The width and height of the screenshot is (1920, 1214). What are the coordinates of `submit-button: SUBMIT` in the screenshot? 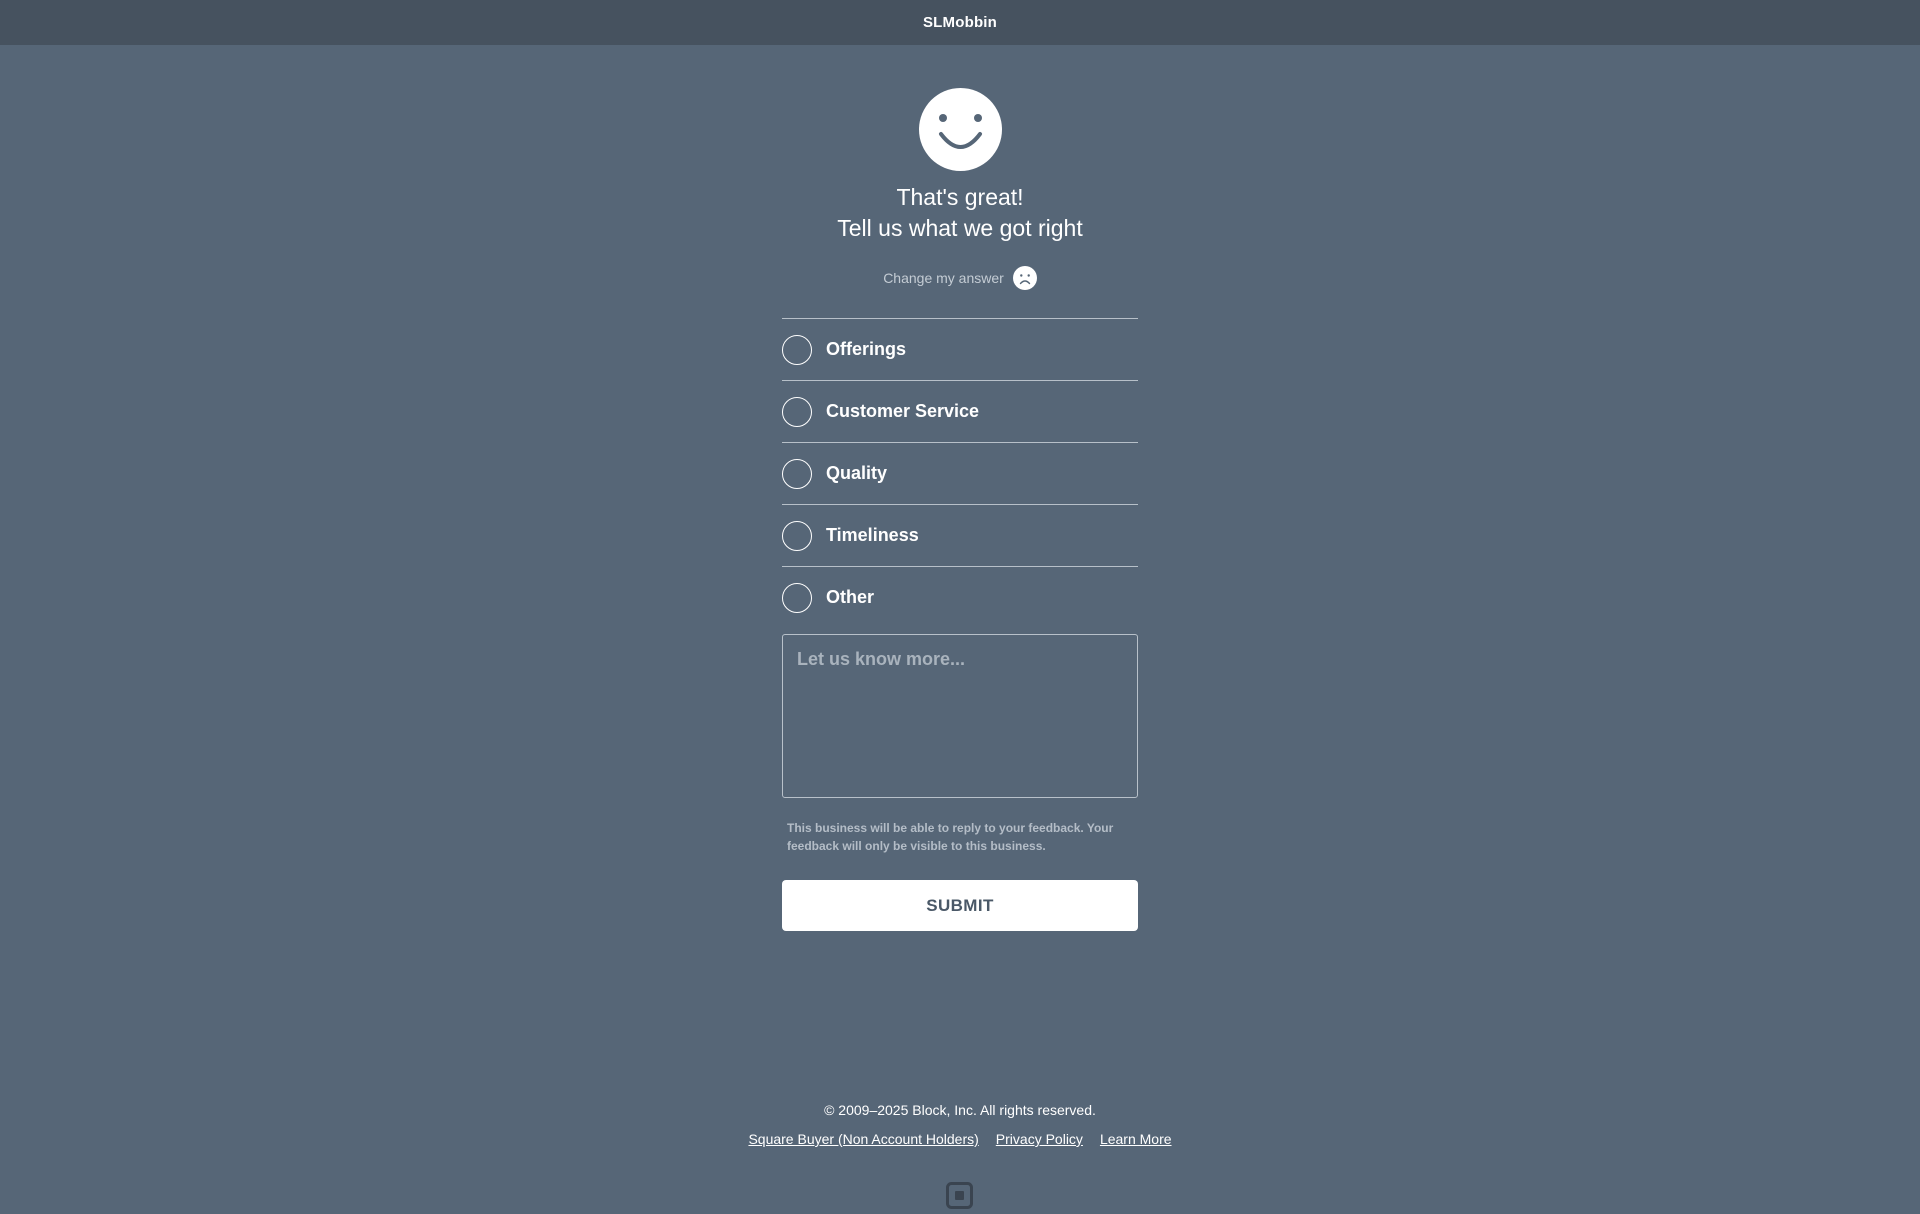 It's located at (960, 905).